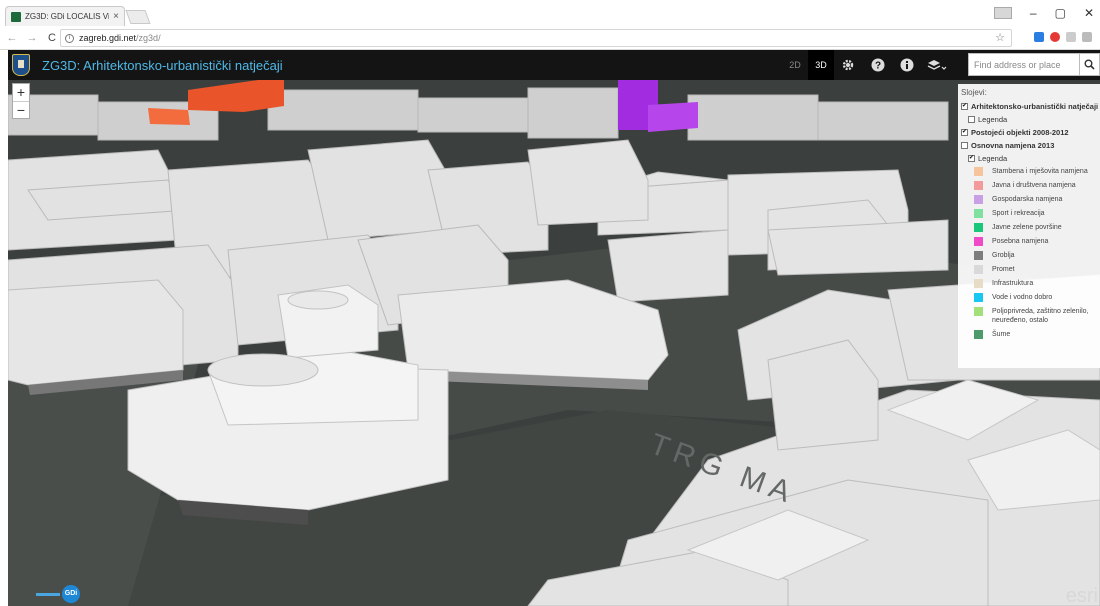 The width and height of the screenshot is (1100, 606). I want to click on window-controls: – ▢ ✕, so click(1043, 13).